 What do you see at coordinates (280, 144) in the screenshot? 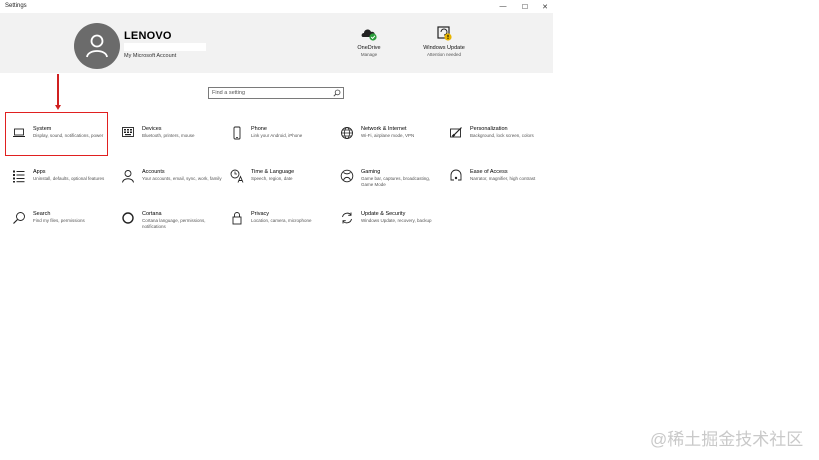
I see `tile-phone: Phone Link your Android, iPhone` at bounding box center [280, 144].